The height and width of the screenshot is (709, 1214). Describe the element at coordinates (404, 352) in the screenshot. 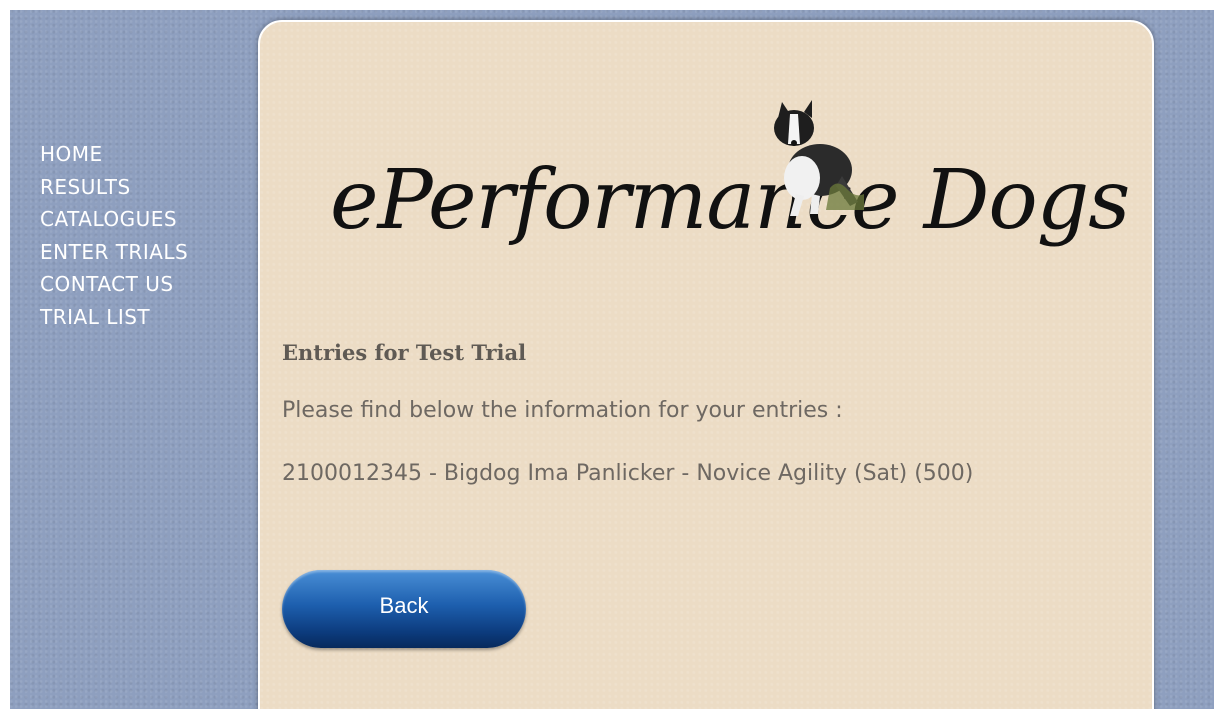

I see `page-heading: Entries for Test Trial` at that location.